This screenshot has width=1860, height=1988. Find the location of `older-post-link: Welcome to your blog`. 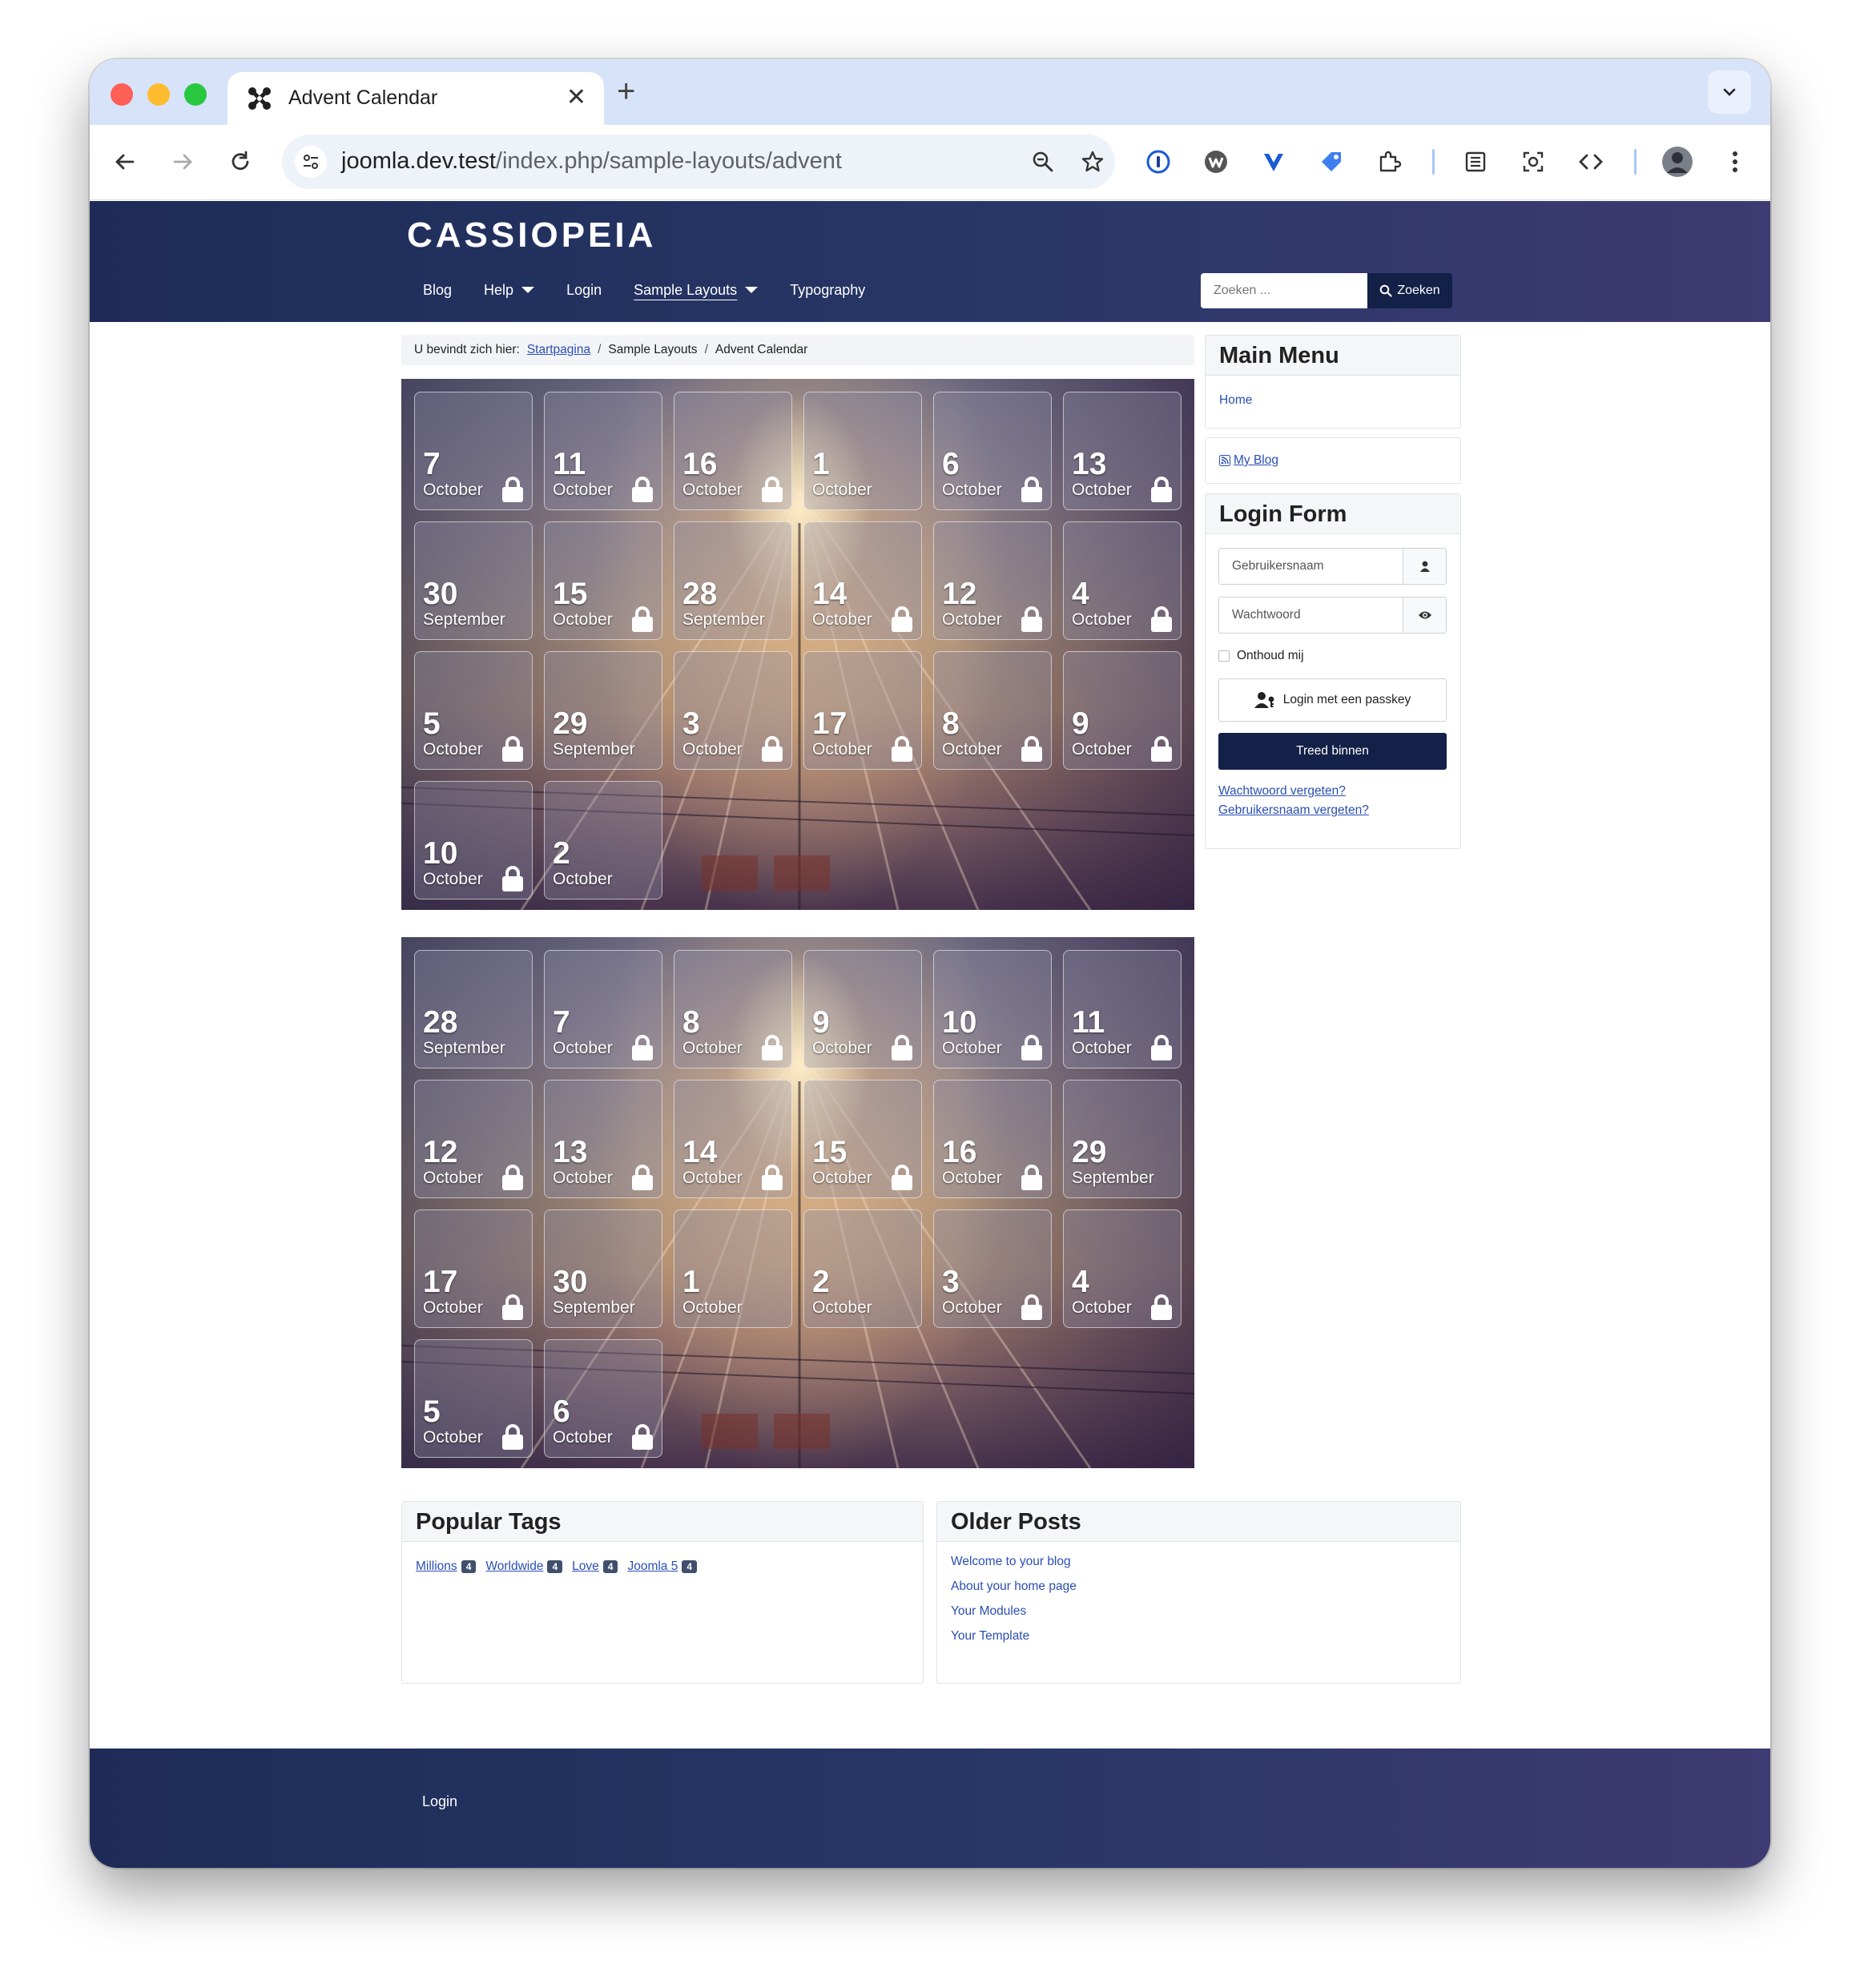

older-post-link: Welcome to your blog is located at coordinates (1011, 1562).